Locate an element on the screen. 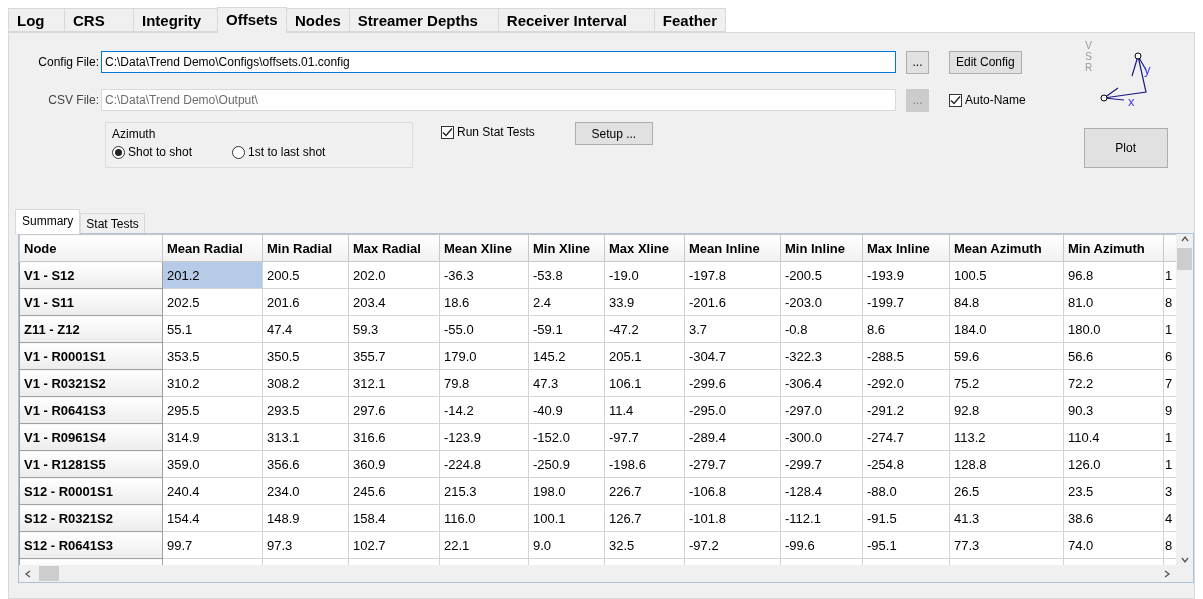 This screenshot has height=599, width=1203. table-cell: 74.0 is located at coordinates (1113, 545).